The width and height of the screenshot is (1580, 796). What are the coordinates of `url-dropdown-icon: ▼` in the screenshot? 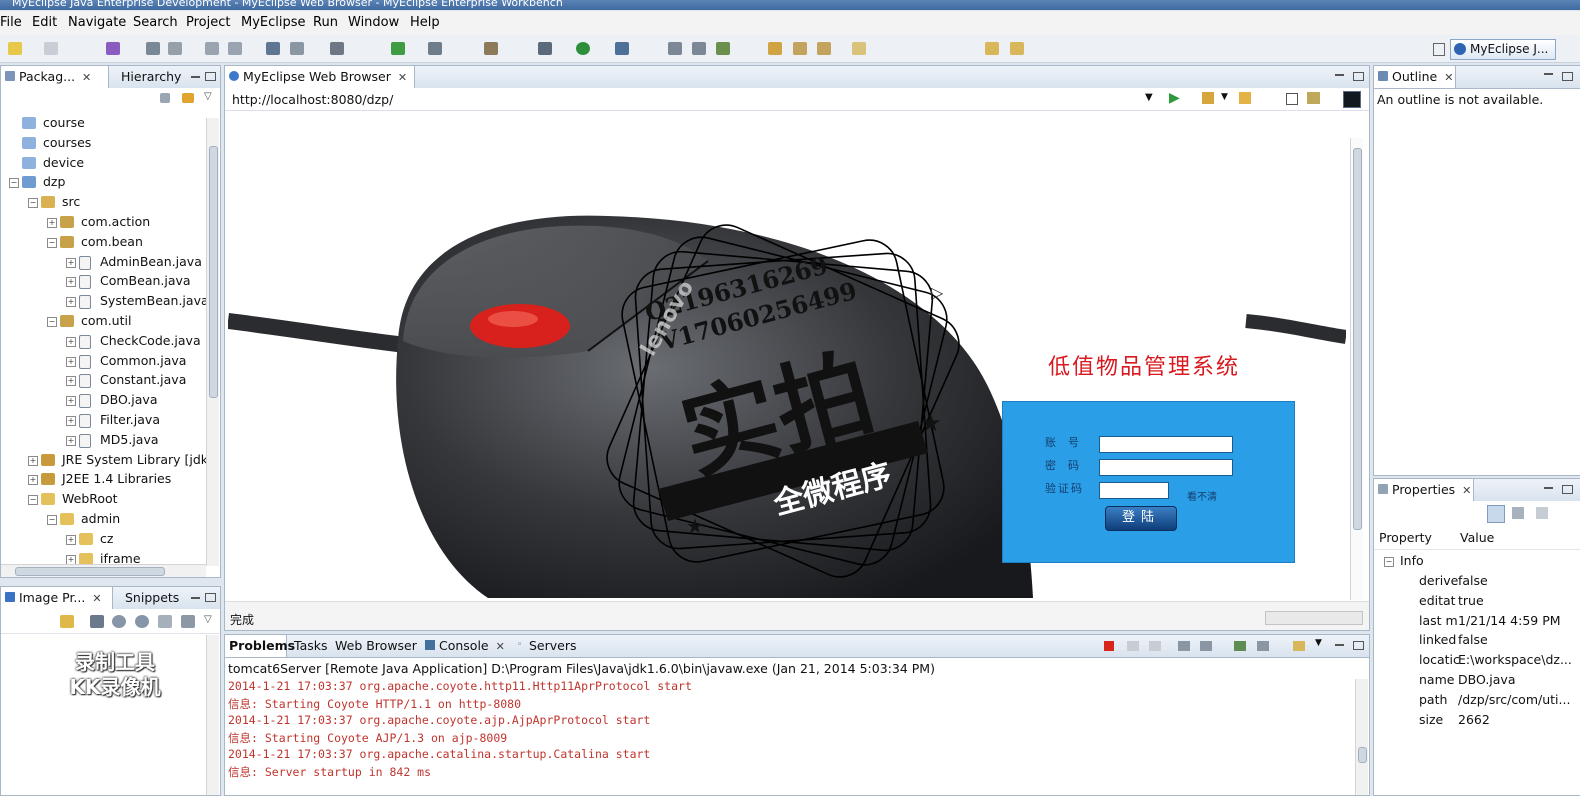 It's located at (1149, 97).